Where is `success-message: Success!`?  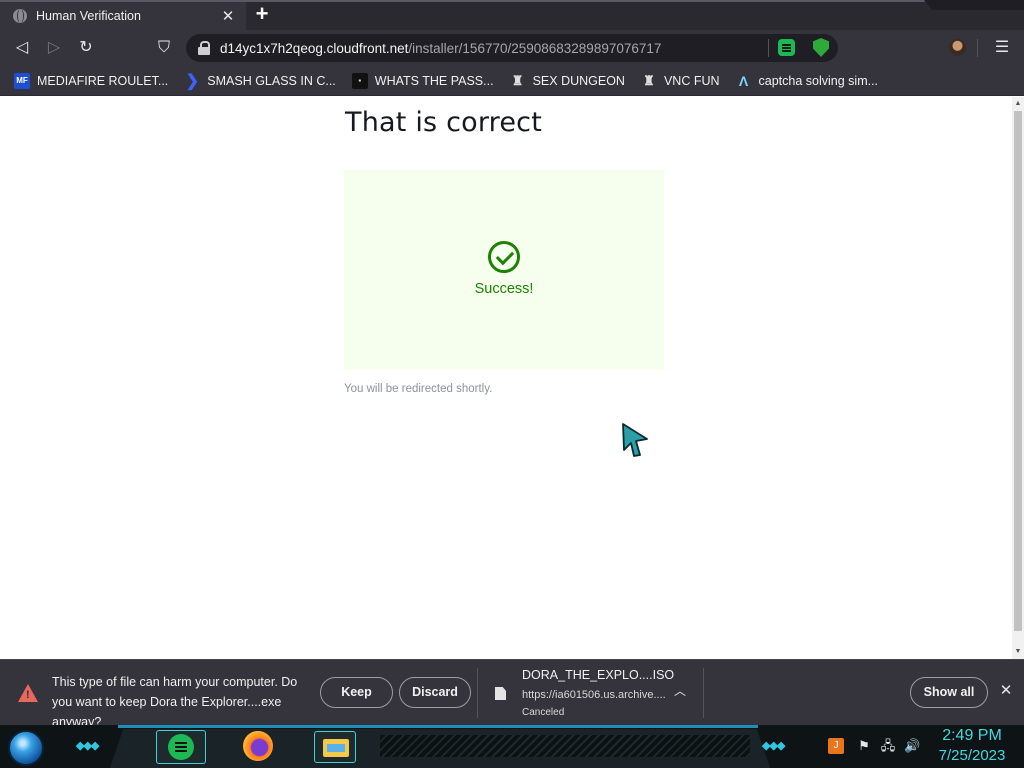 success-message: Success! is located at coordinates (504, 289).